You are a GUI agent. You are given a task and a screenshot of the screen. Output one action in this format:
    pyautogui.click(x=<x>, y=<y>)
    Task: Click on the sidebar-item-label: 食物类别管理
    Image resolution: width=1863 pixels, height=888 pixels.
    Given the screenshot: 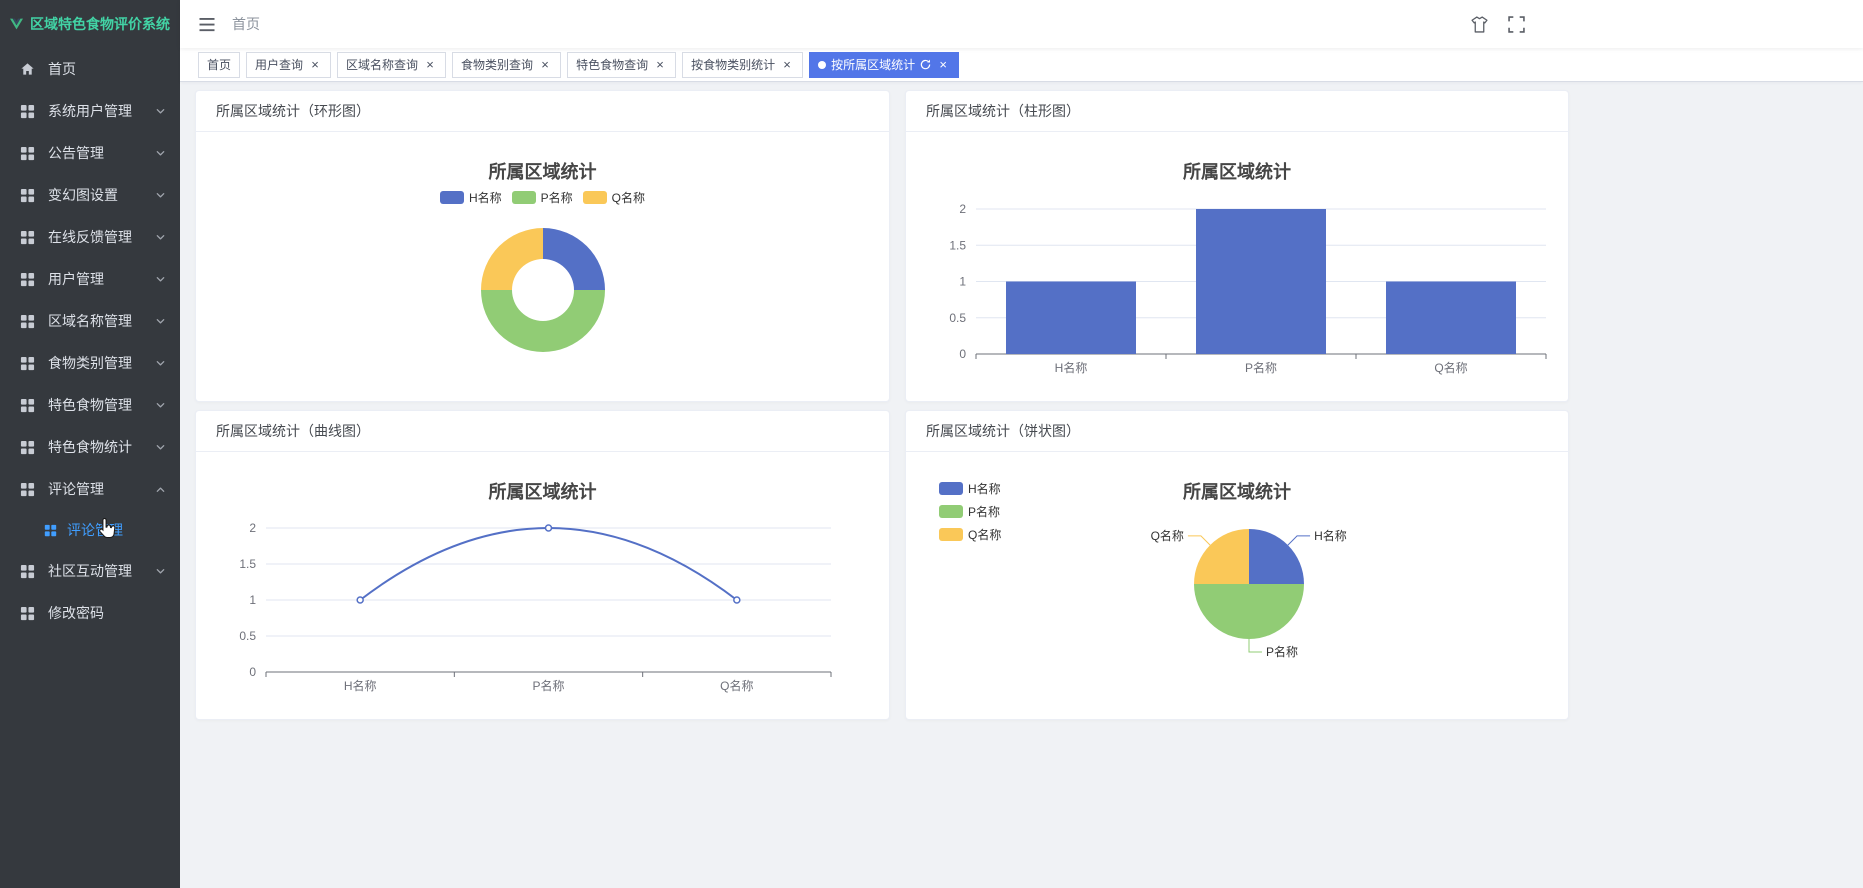 What is the action you would take?
    pyautogui.click(x=90, y=363)
    